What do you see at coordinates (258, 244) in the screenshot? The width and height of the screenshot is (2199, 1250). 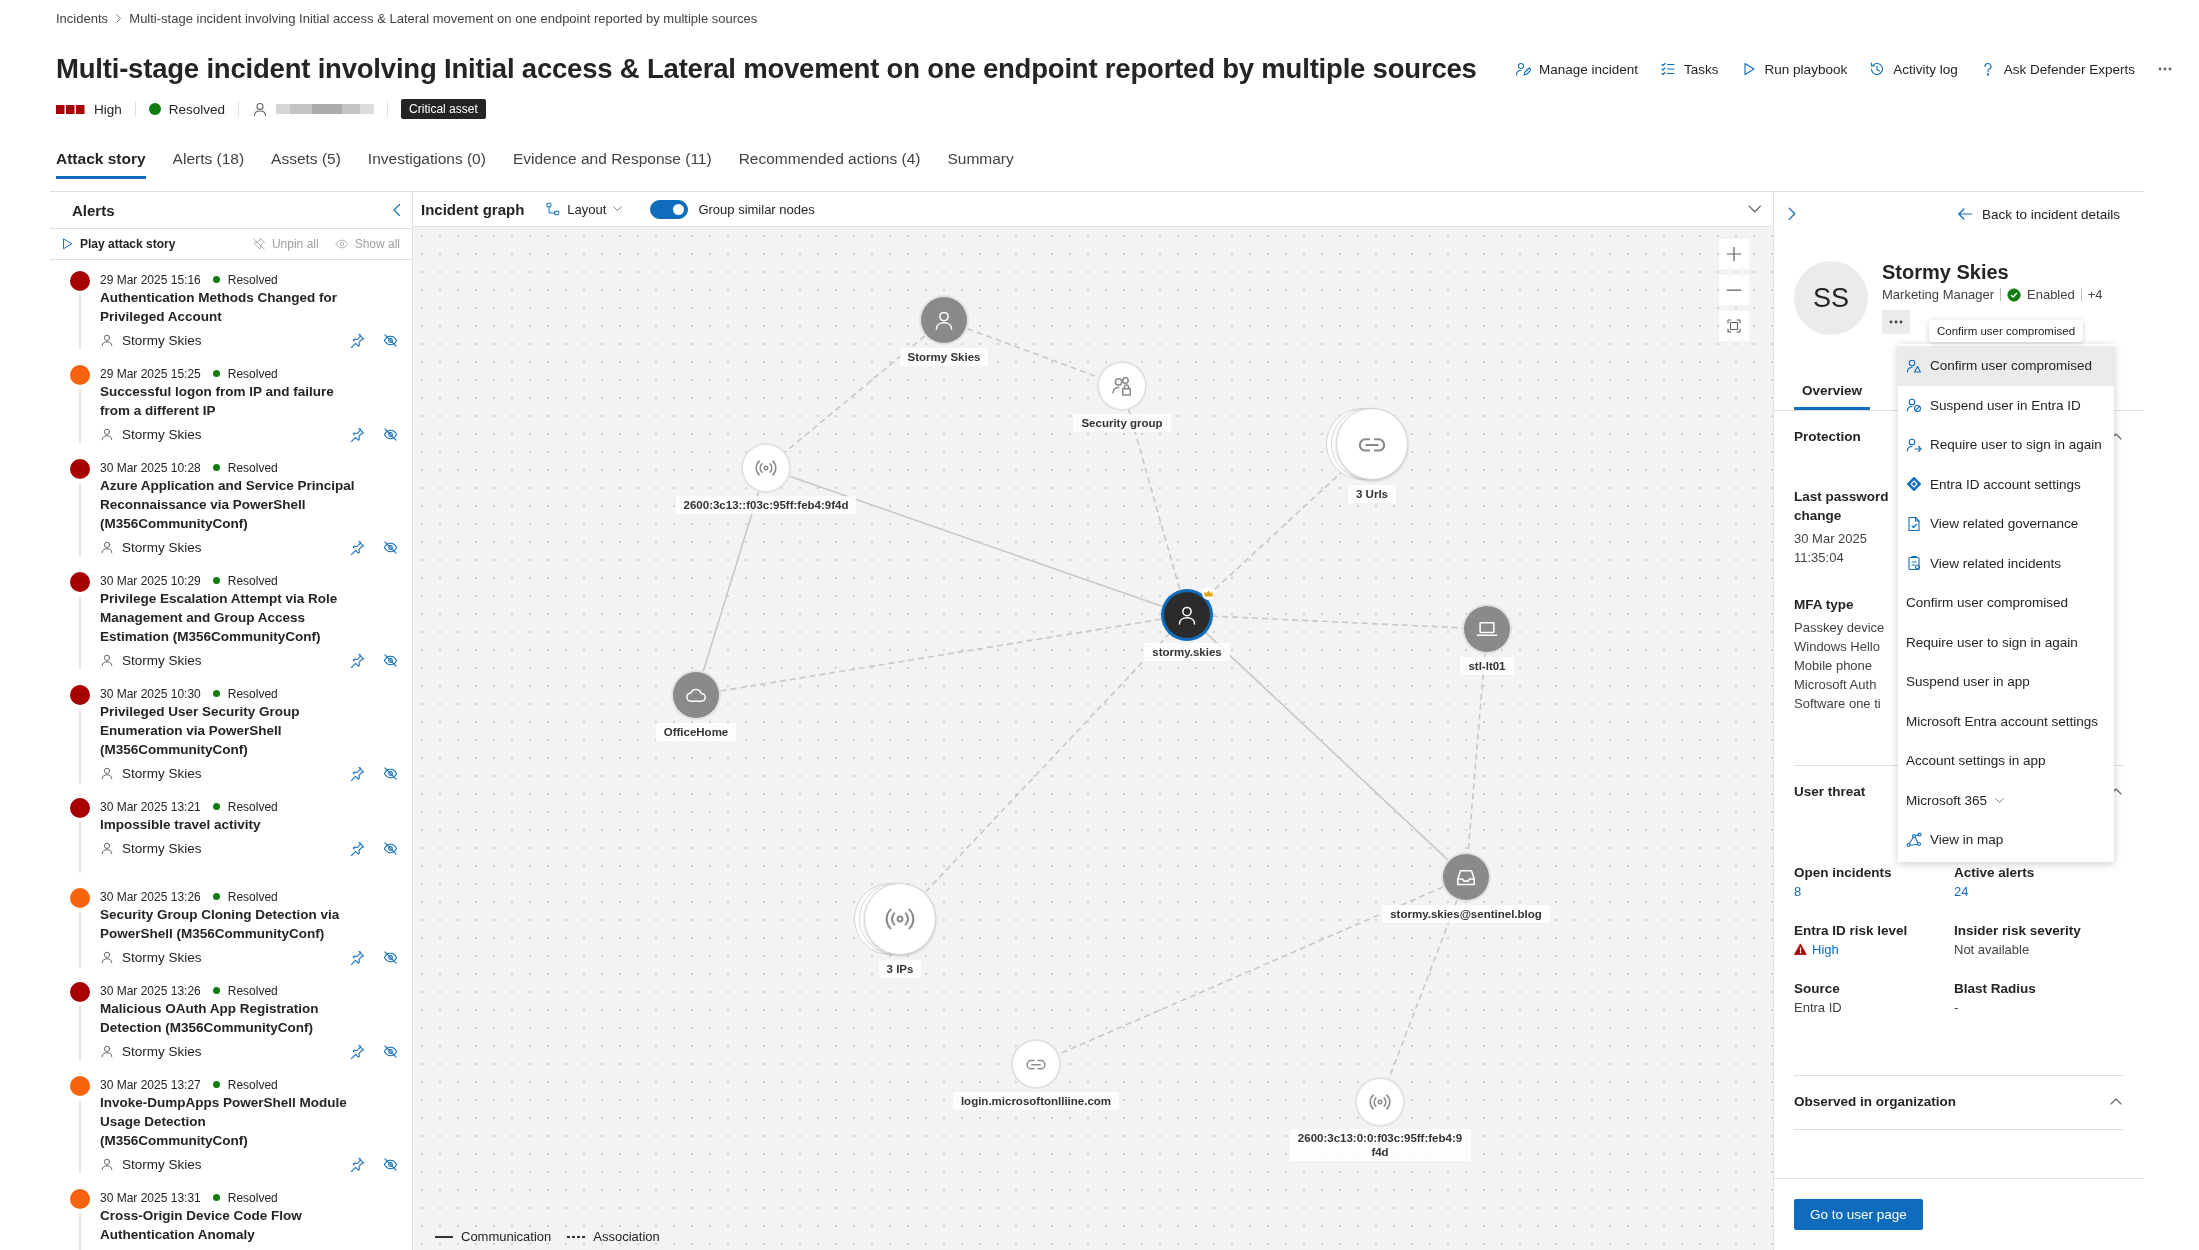 I see `unpin-icon` at bounding box center [258, 244].